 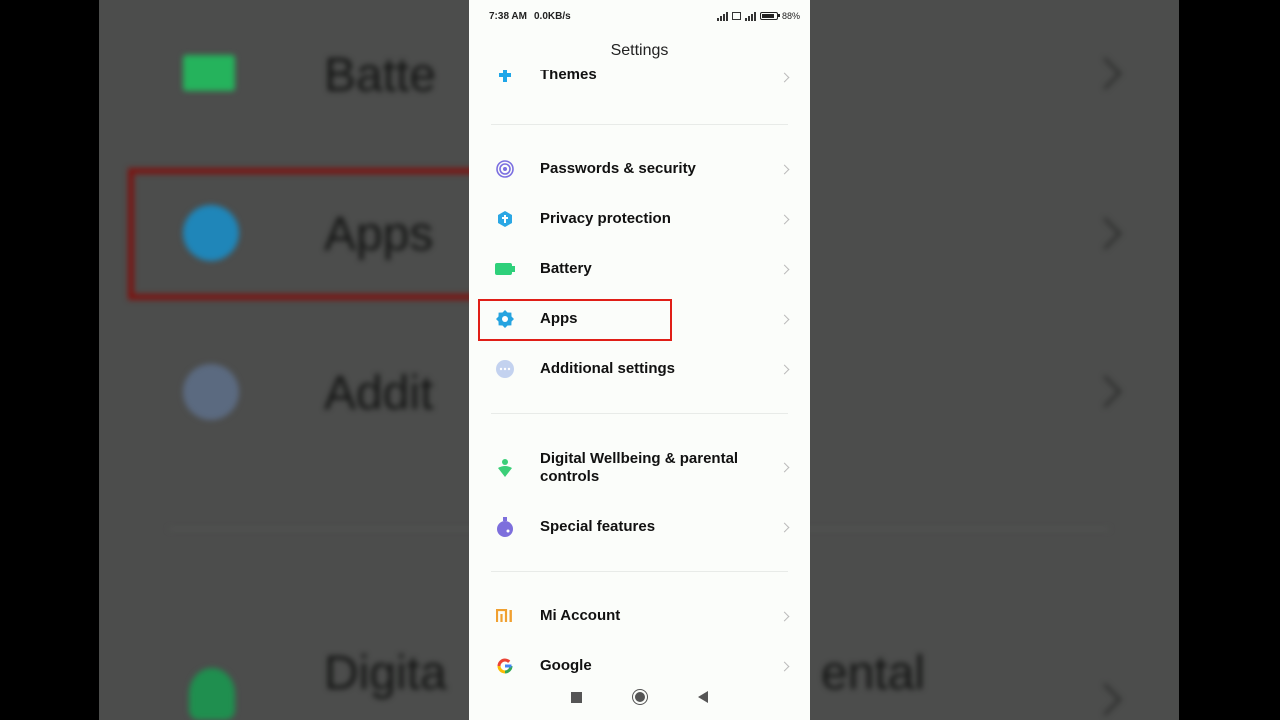 What do you see at coordinates (576, 697) in the screenshot?
I see `recents-button-icon` at bounding box center [576, 697].